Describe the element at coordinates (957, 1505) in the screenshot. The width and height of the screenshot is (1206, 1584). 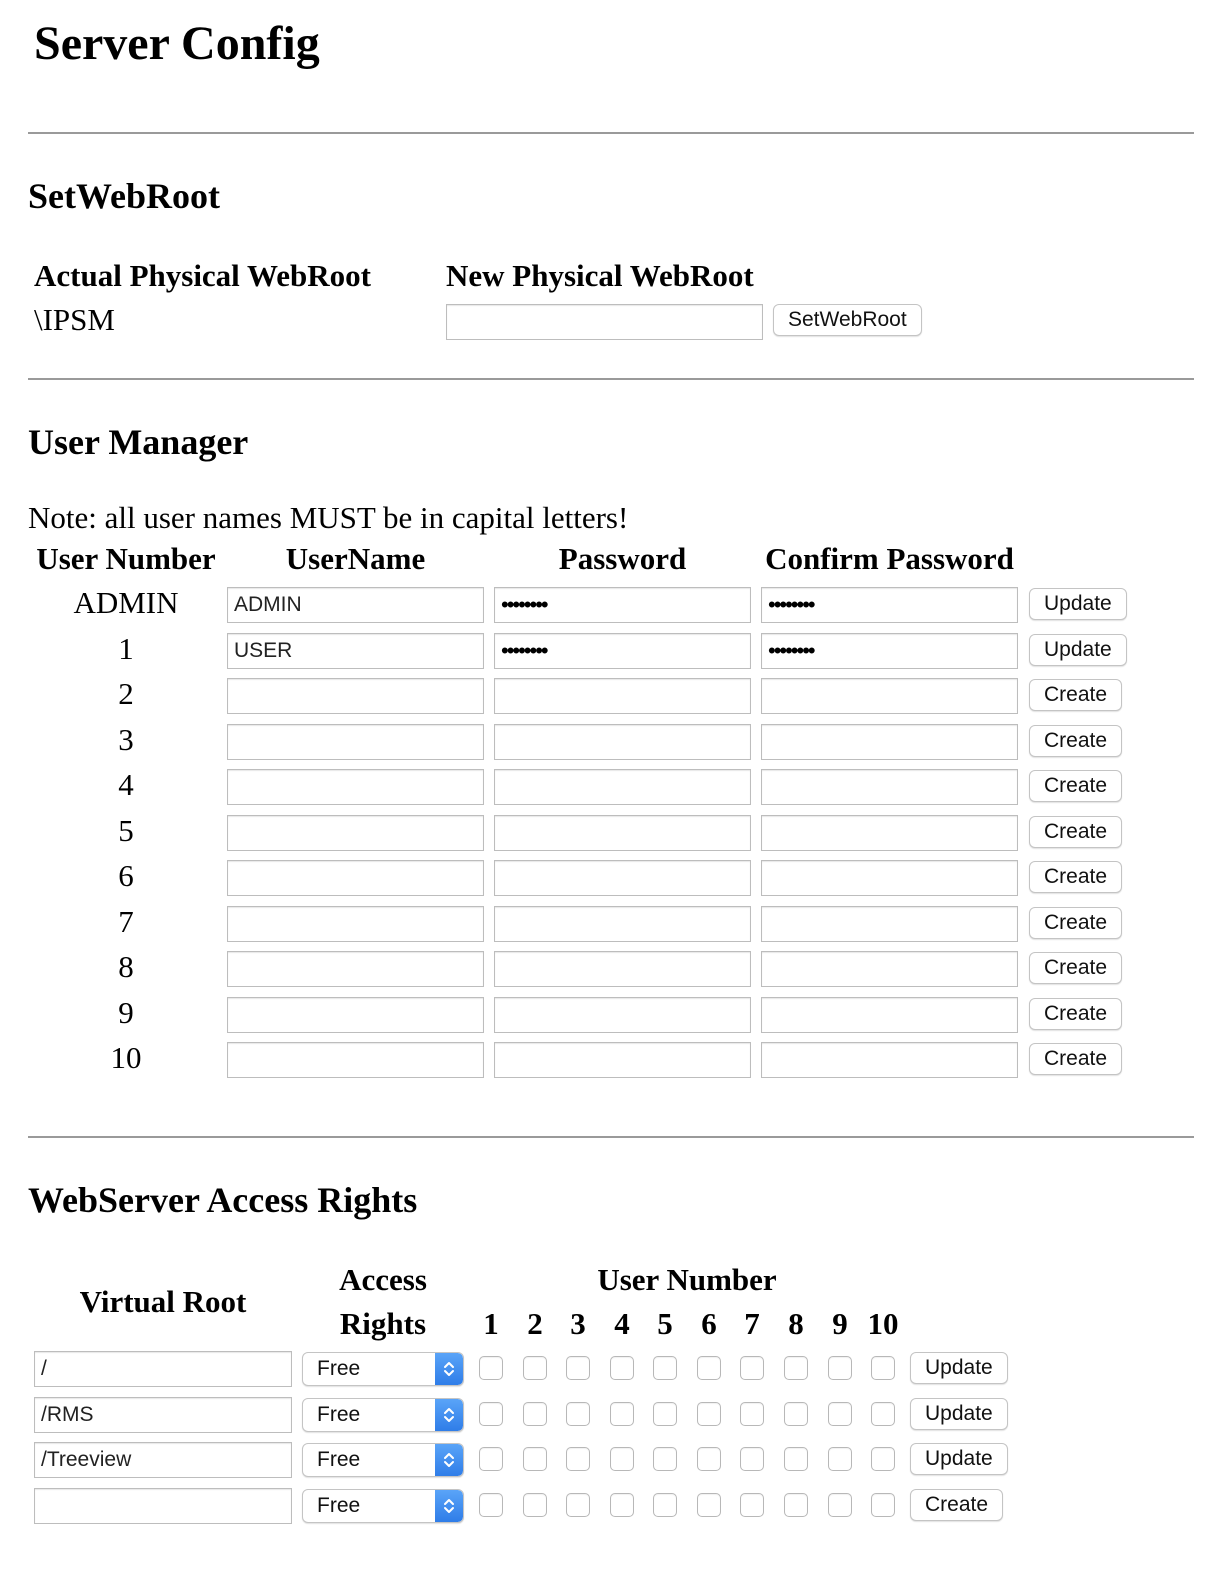
I see `create-access-button: Create` at that location.